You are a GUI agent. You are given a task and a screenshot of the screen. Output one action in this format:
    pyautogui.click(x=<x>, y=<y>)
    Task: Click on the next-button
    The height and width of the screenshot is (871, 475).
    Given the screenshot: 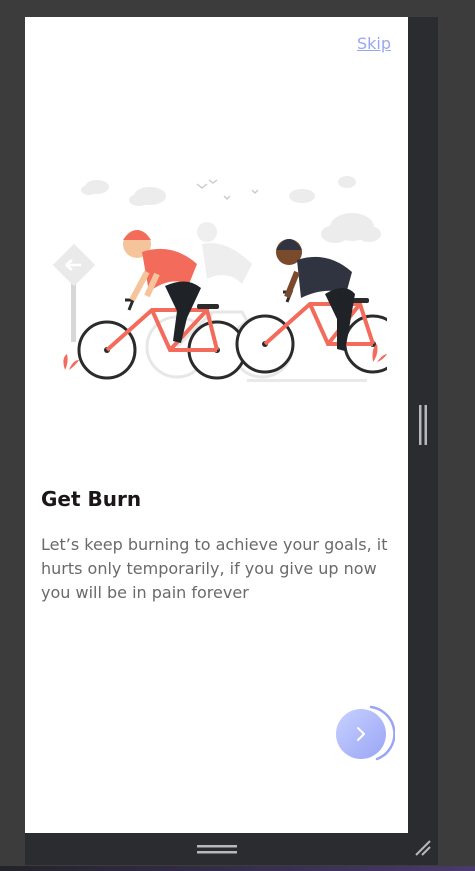 What is the action you would take?
    pyautogui.click(x=361, y=734)
    